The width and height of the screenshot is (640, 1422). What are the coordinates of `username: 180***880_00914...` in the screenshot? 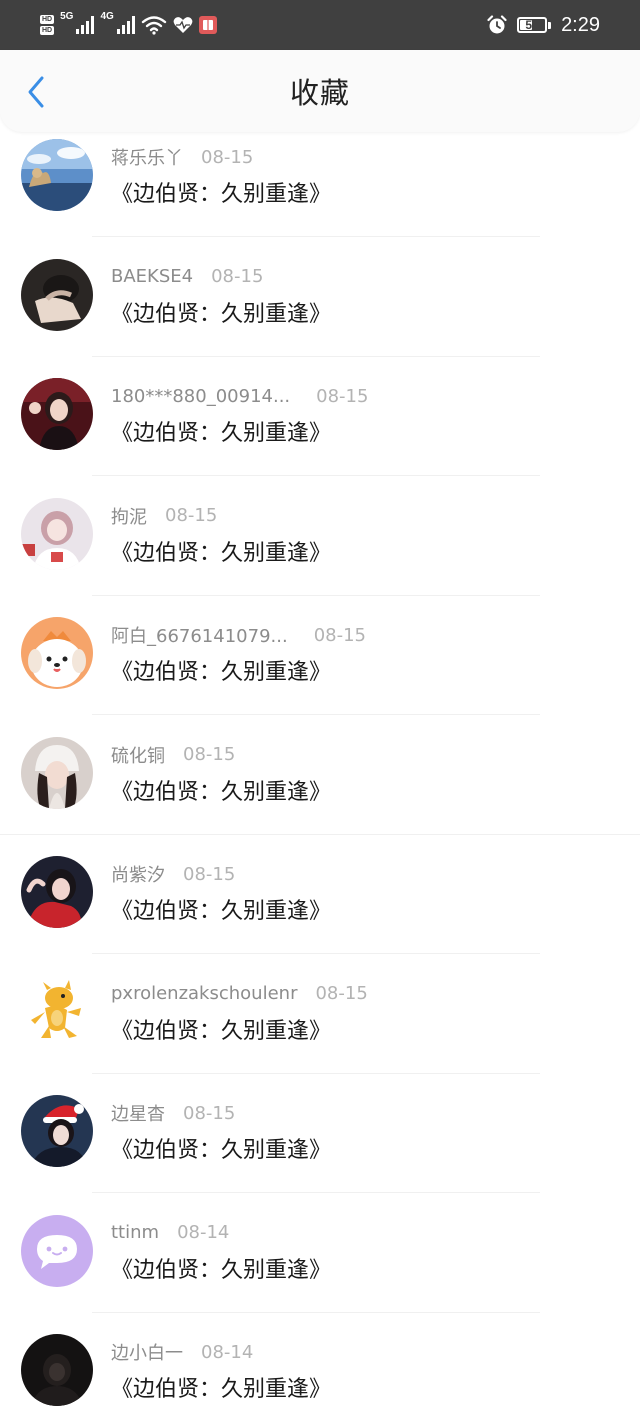 It's located at (200, 396).